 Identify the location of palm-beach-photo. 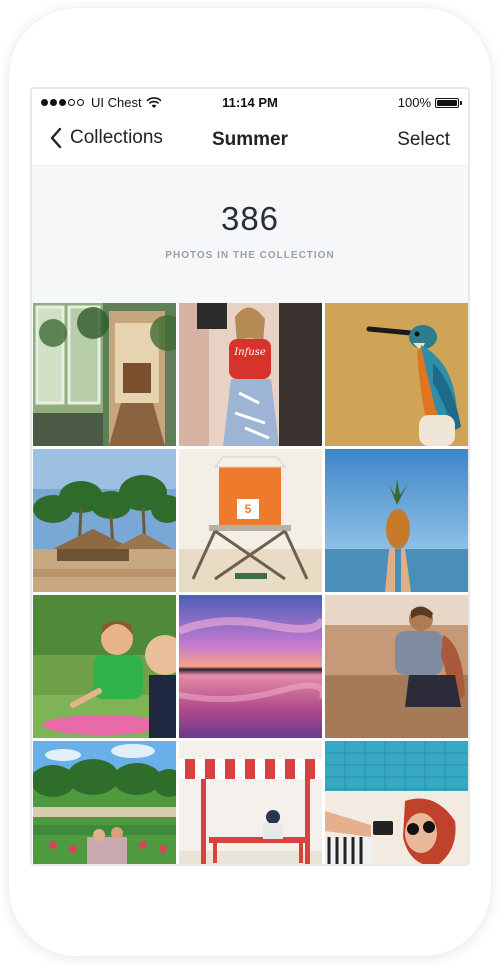
(104, 520).